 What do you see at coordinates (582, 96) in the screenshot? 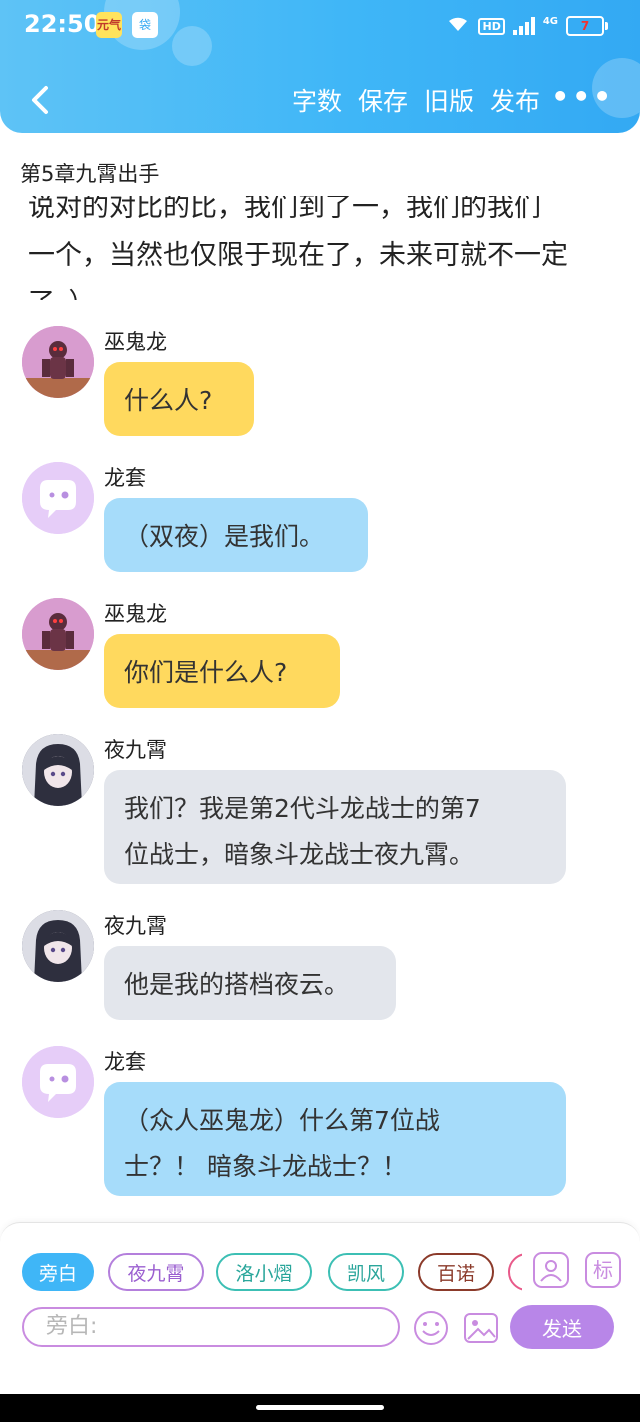
I see `more-options-icon: •••` at bounding box center [582, 96].